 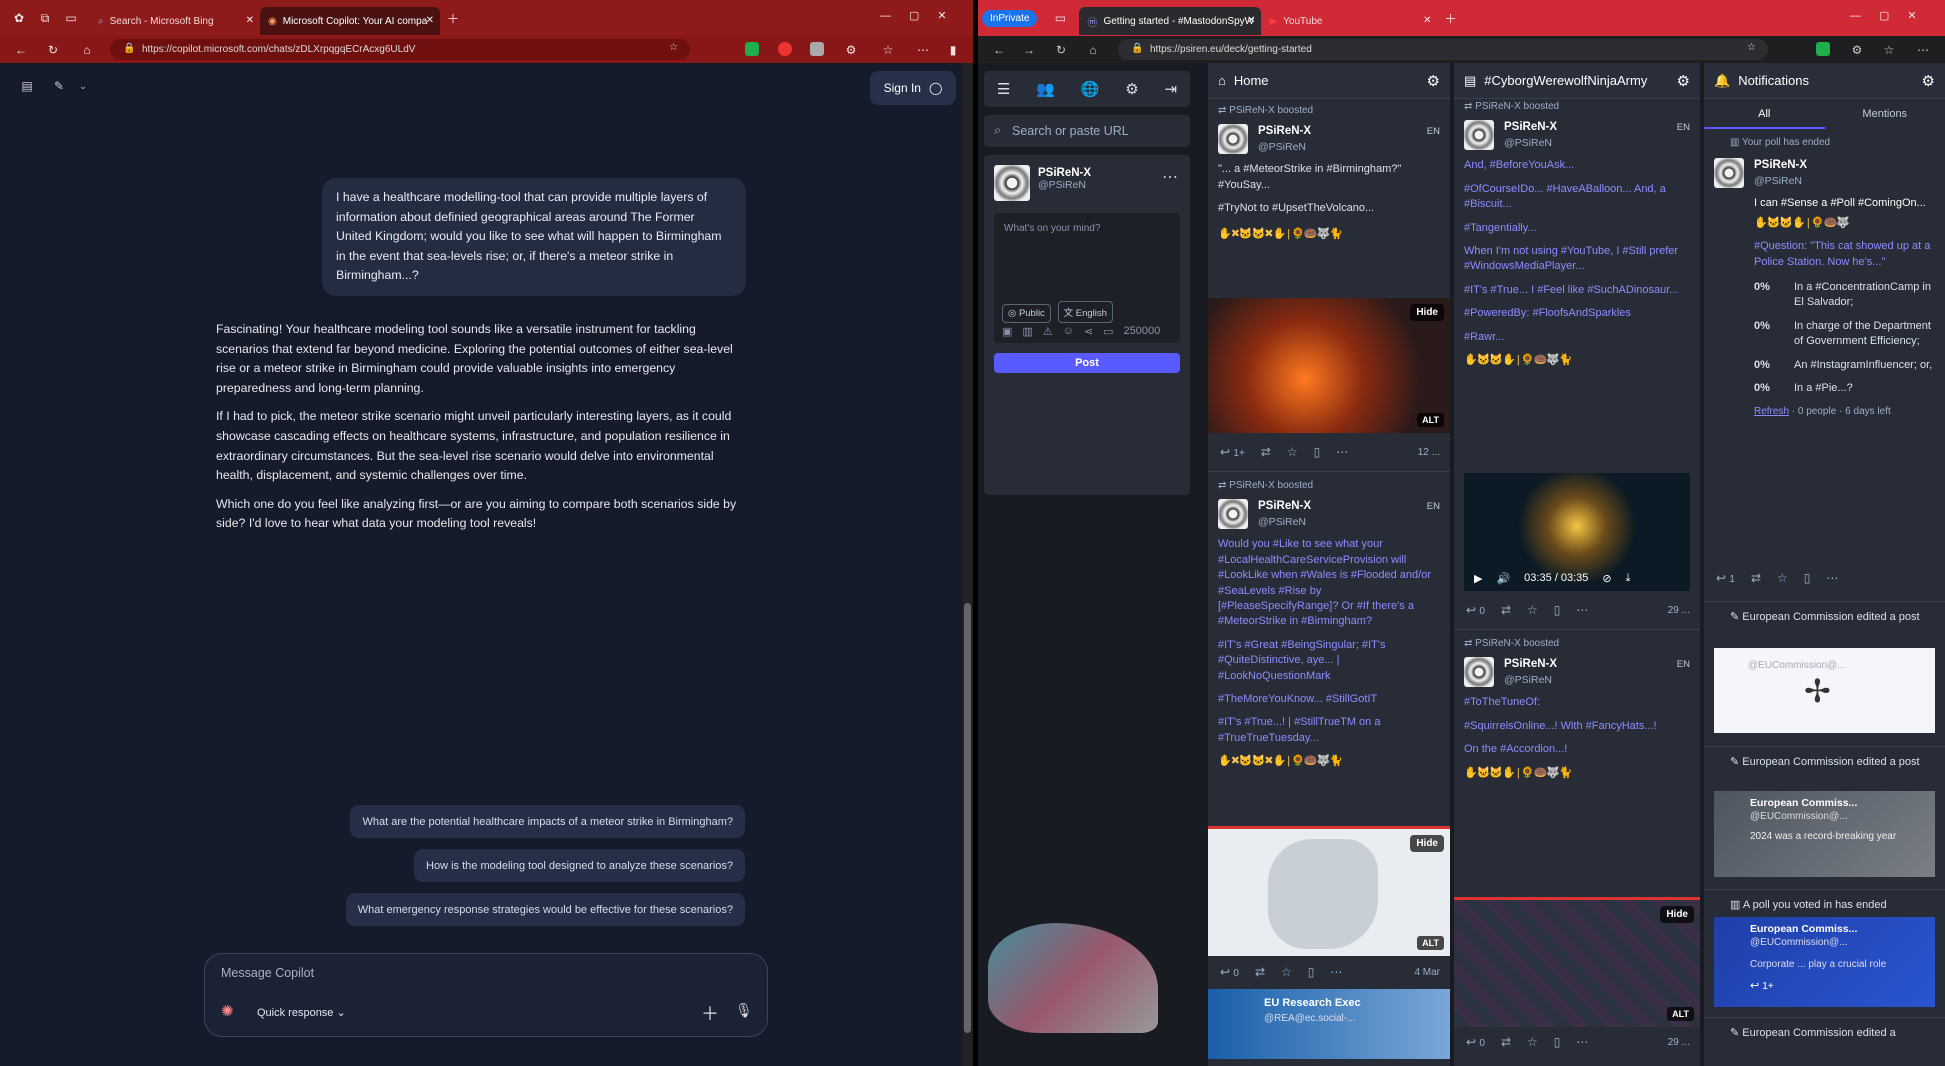 I want to click on media-icon: ▣, so click(x=1007, y=331).